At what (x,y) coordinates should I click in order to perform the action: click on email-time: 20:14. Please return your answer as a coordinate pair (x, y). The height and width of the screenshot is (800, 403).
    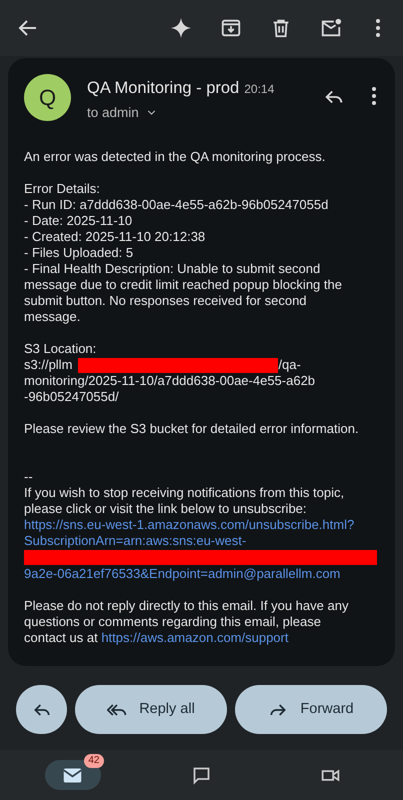
    Looking at the image, I should click on (259, 89).